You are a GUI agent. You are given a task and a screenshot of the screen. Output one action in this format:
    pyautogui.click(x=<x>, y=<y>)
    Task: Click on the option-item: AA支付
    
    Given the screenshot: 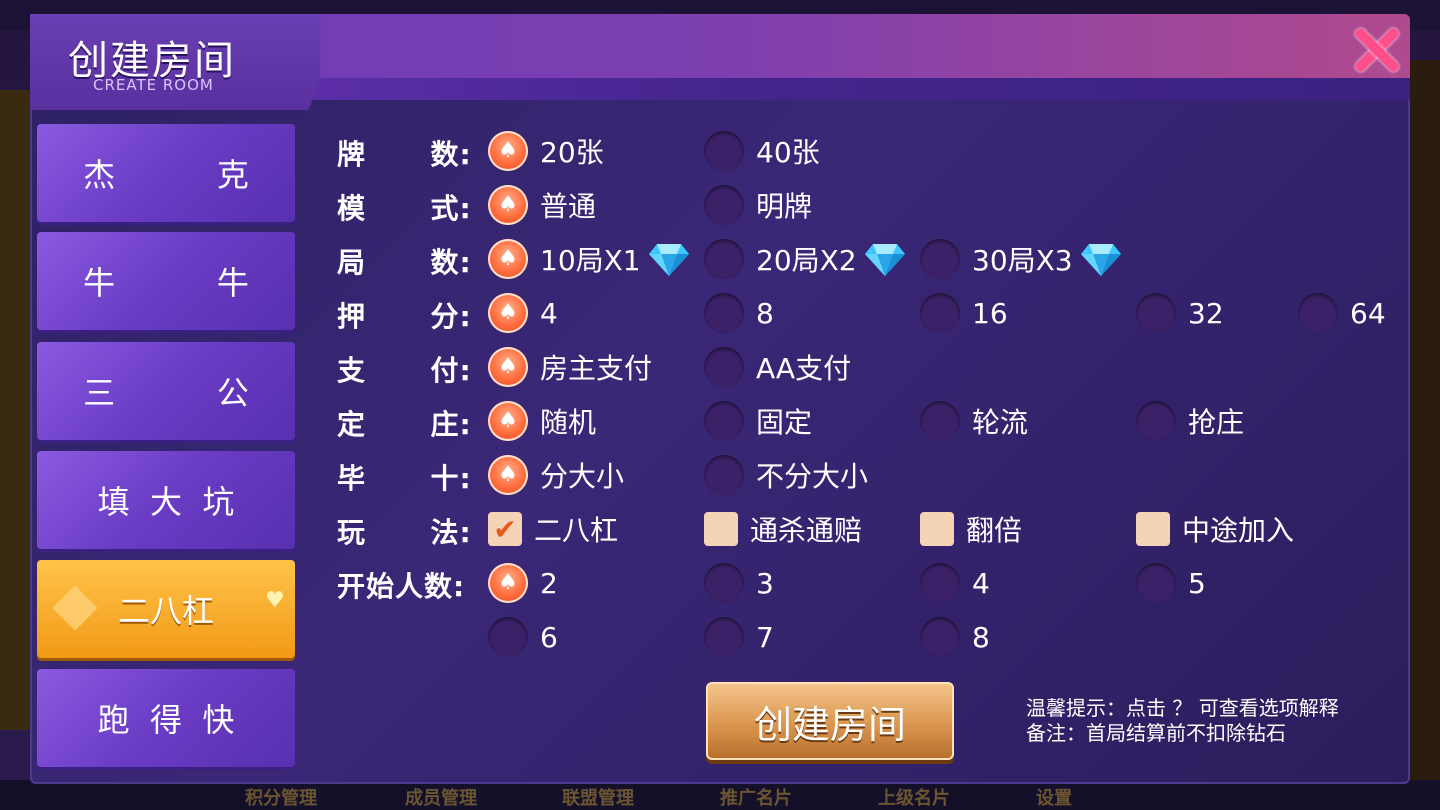 What is the action you would take?
    pyautogui.click(x=777, y=367)
    